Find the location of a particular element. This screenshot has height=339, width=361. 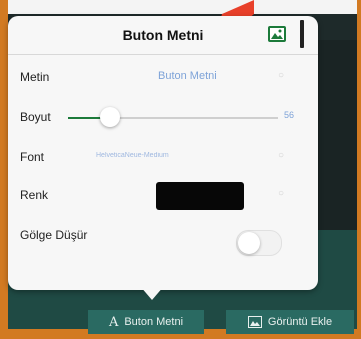

shadow-toggle-knob is located at coordinates (249, 243).